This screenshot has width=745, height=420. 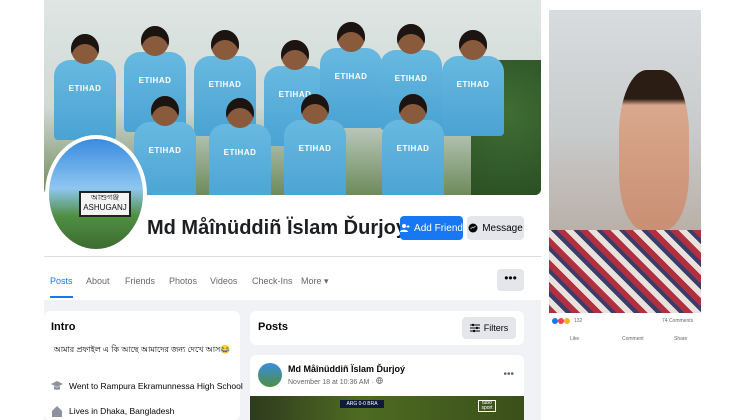 I want to click on add-friend-label: Add Friend, so click(x=438, y=228).